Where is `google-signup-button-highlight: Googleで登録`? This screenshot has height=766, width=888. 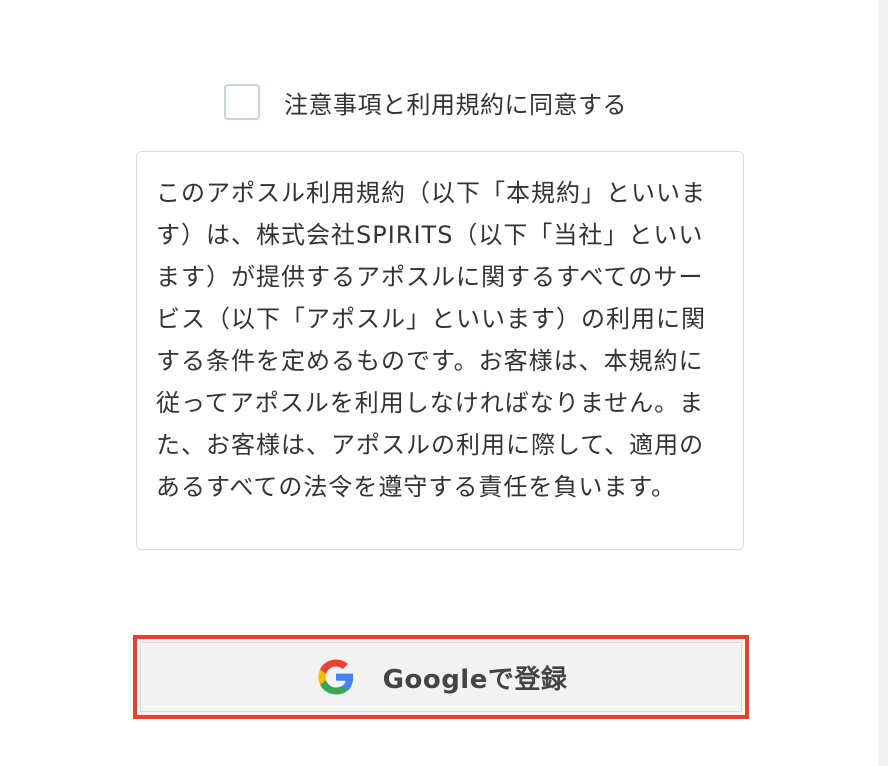
google-signup-button-highlight: Googleで登録 is located at coordinates (441, 677).